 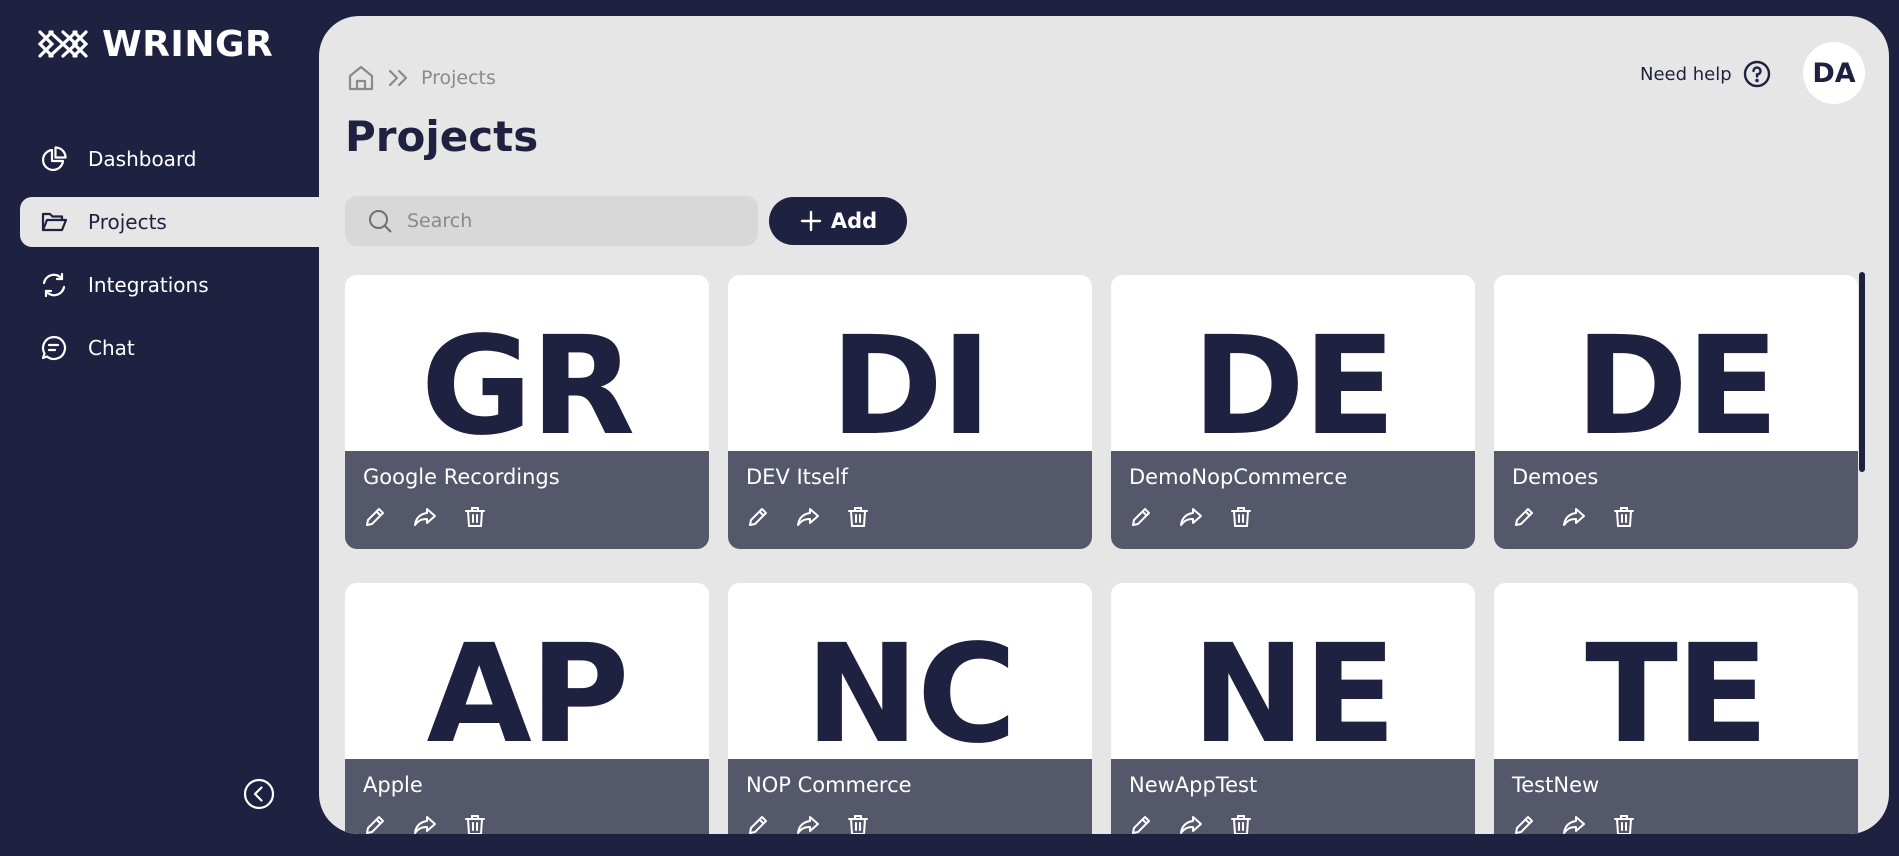 I want to click on need-help-link: Need help, so click(x=1706, y=74).